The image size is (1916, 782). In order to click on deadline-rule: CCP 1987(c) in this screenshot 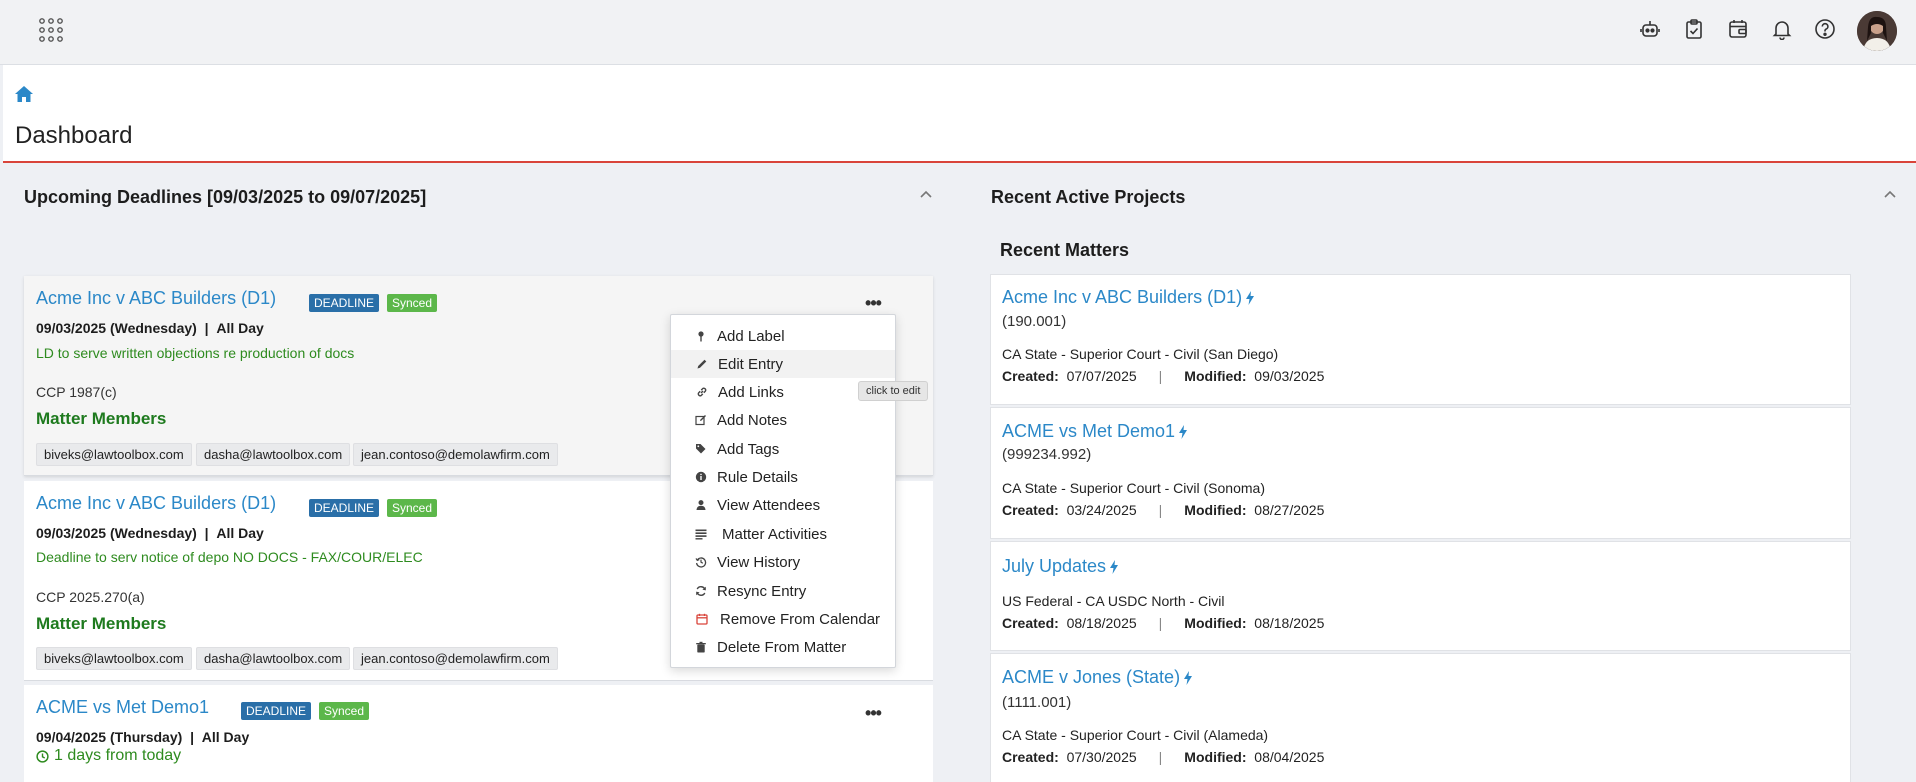, I will do `click(76, 392)`.